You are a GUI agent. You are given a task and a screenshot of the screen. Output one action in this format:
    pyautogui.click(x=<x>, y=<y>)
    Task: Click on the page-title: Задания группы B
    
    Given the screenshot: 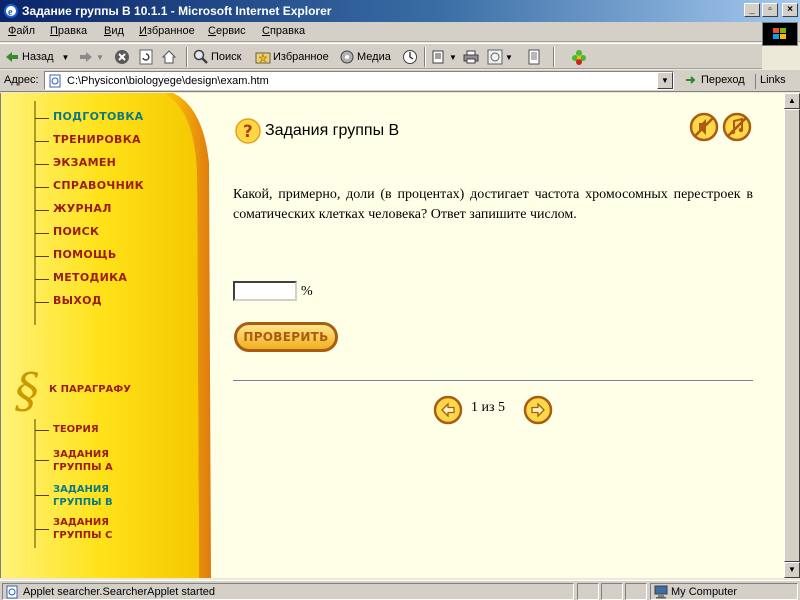 What is the action you would take?
    pyautogui.click(x=332, y=130)
    